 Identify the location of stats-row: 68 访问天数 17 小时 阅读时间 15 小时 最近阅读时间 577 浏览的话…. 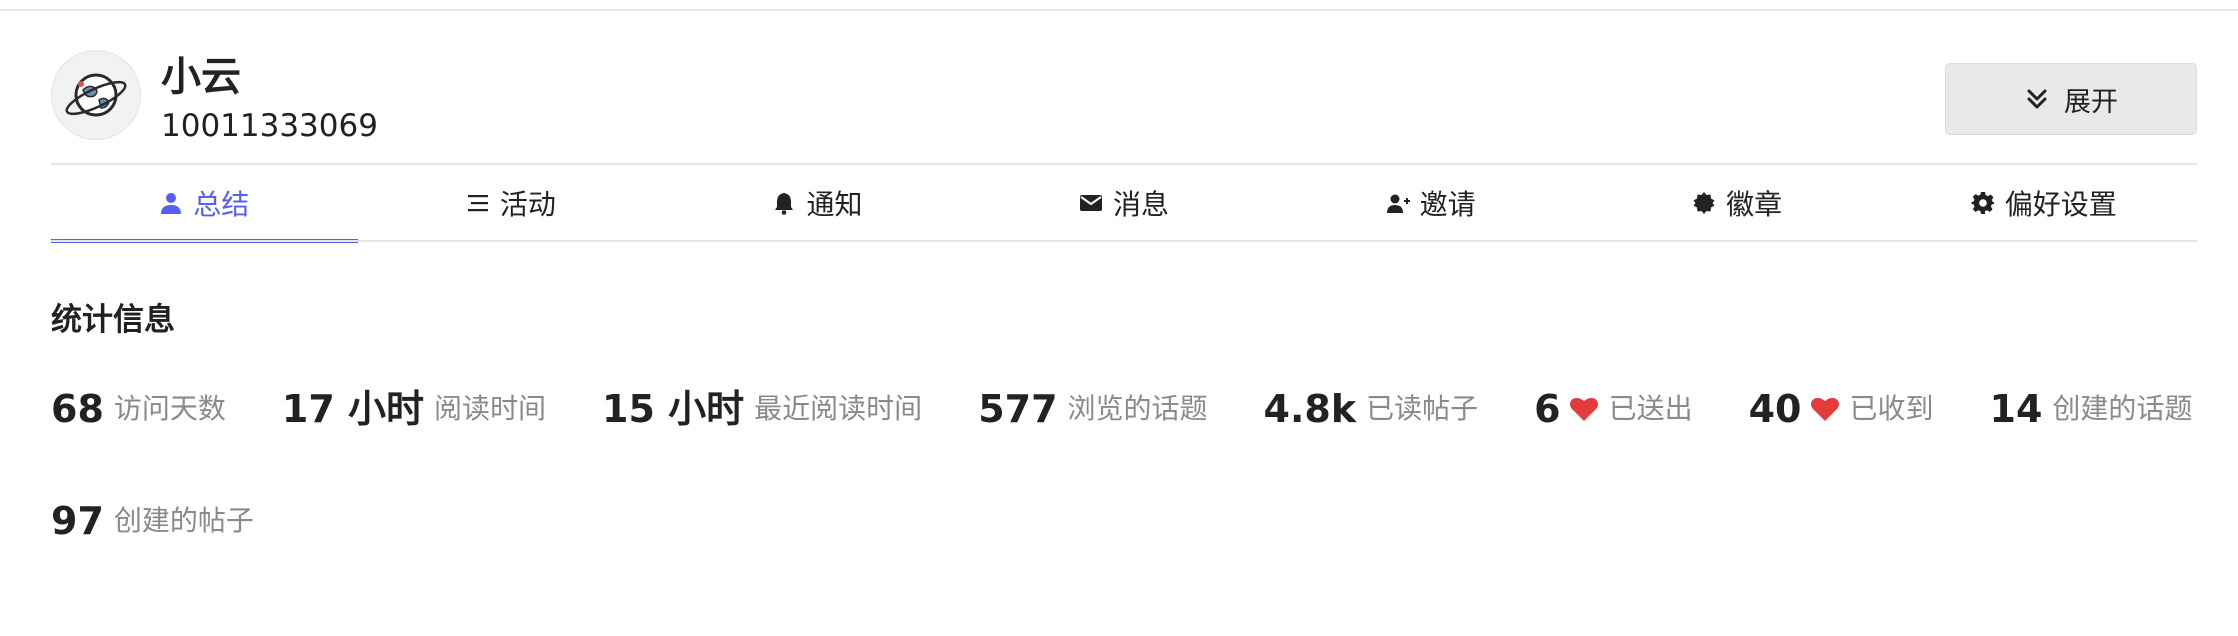
(1144, 409).